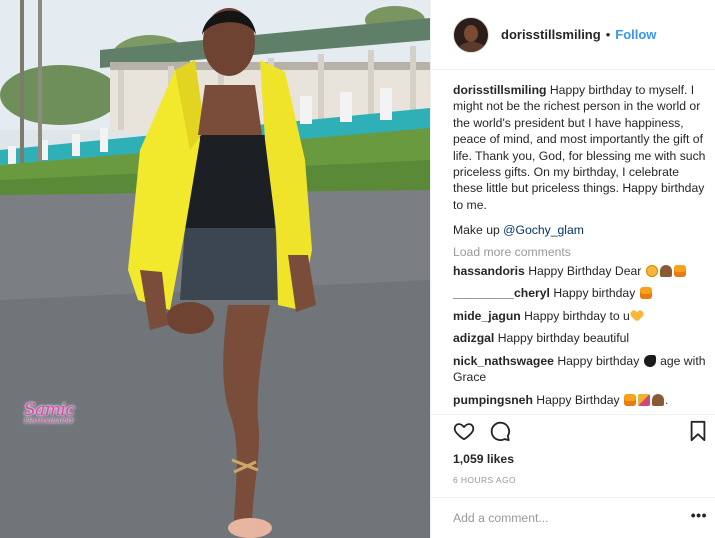 The image size is (715, 538). What do you see at coordinates (478, 230) in the screenshot?
I see `makeup-prefix: Make up` at bounding box center [478, 230].